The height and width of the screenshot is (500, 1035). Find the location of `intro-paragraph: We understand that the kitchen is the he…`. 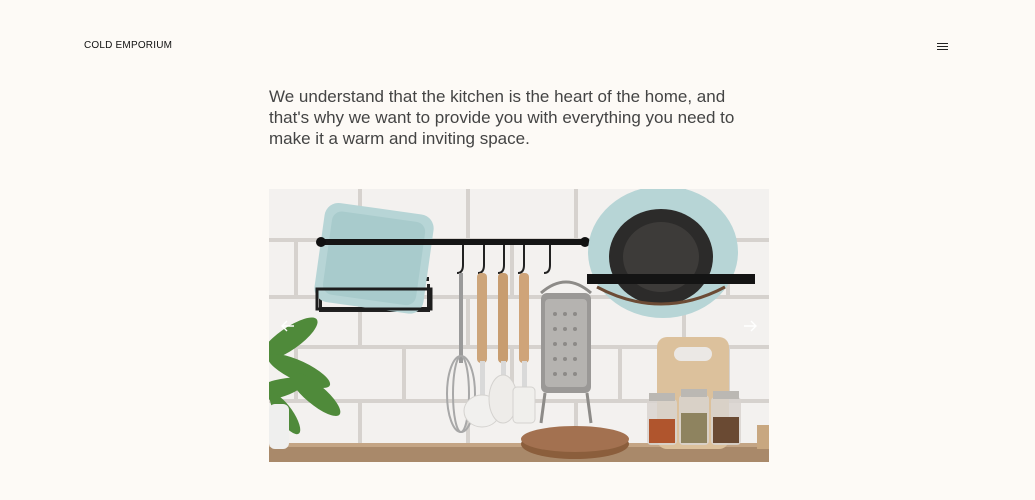

intro-paragraph: We understand that the kitchen is the he… is located at coordinates (502, 117).